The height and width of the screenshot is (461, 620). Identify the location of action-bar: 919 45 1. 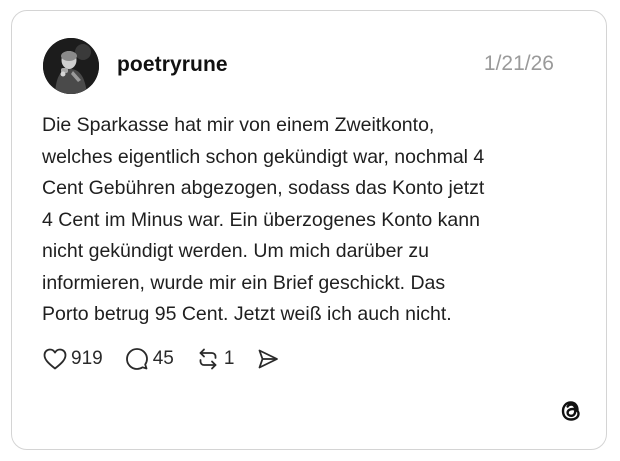
(172, 359).